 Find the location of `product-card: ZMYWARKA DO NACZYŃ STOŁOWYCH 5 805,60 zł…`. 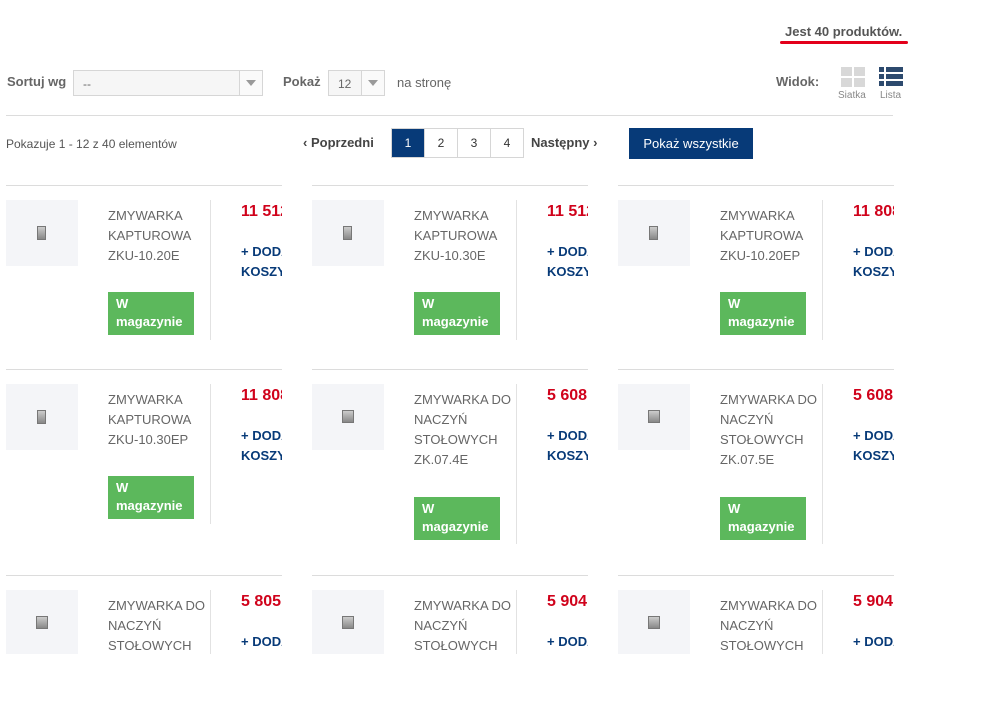

product-card: ZMYWARKA DO NACZYŃ STOŁOWYCH 5 805,60 zł… is located at coordinates (144, 614).